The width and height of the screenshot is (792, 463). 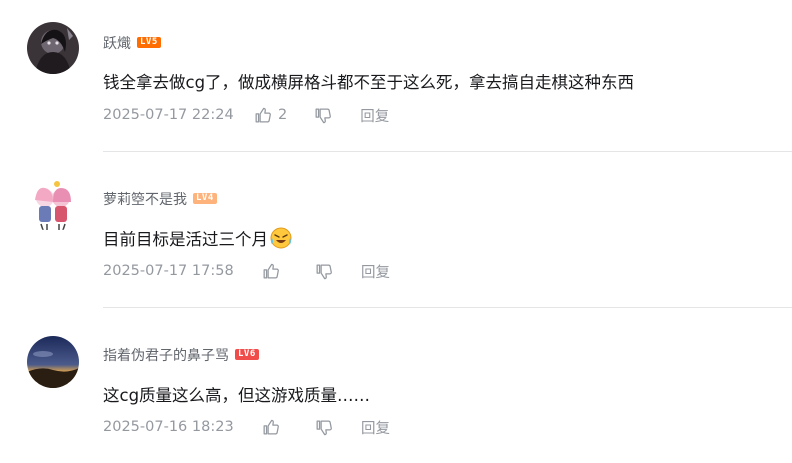 I want to click on comment-time: 2025-07-17 22:24, so click(x=168, y=115).